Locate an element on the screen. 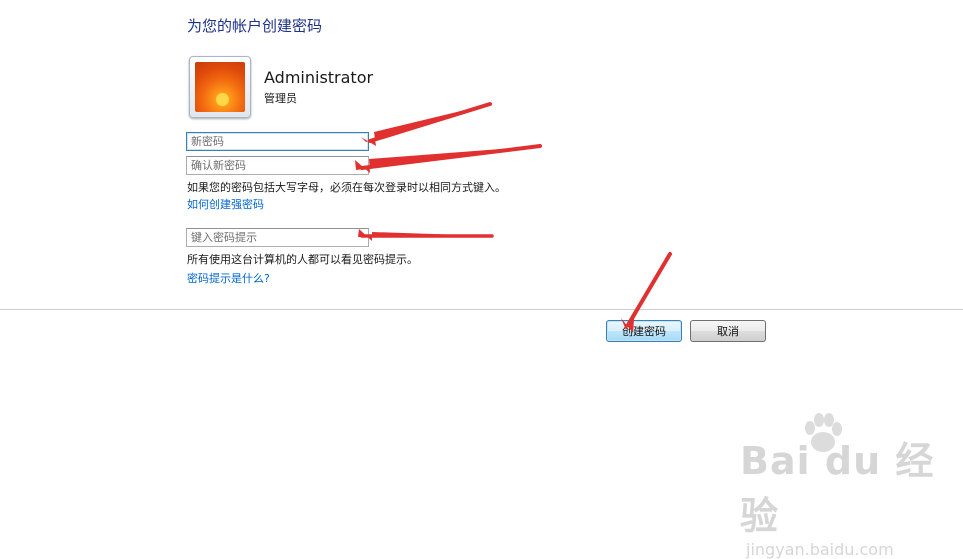 This screenshot has height=559, width=963. arrow-to-password-hint is located at coordinates (425, 235).